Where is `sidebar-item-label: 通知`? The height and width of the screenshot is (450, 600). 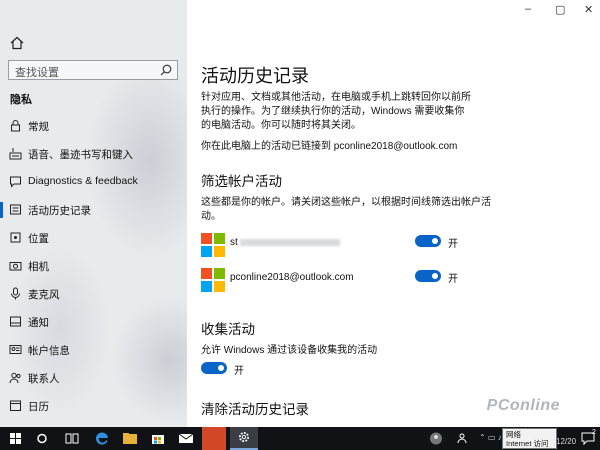
sidebar-item-label: 通知 is located at coordinates (38, 323).